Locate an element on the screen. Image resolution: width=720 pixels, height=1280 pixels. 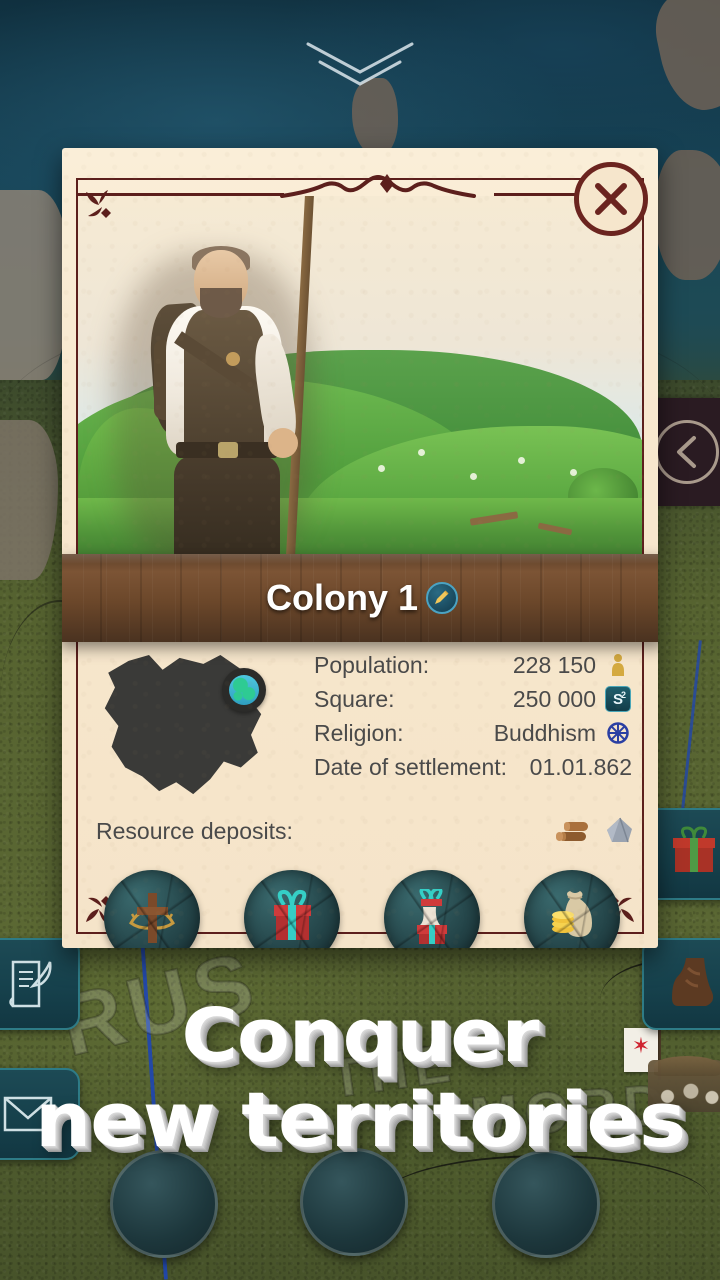
stat-value: Buddhism is located at coordinates (544, 732).